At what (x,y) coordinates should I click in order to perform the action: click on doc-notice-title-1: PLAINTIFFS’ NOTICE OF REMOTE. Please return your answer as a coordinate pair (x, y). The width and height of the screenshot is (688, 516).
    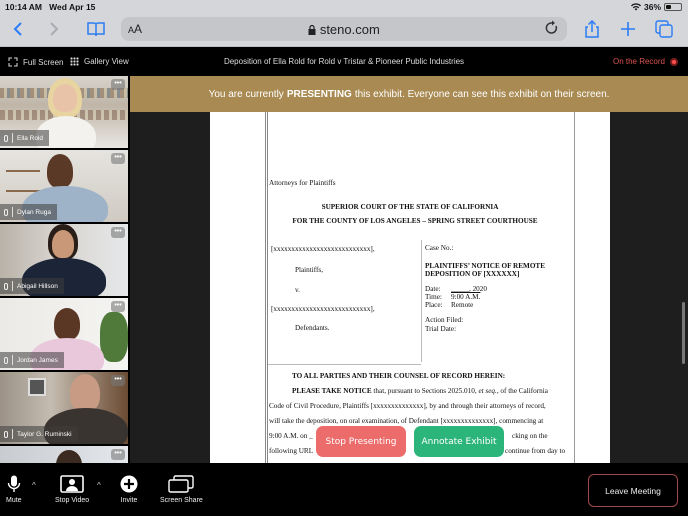
    Looking at the image, I should click on (485, 266).